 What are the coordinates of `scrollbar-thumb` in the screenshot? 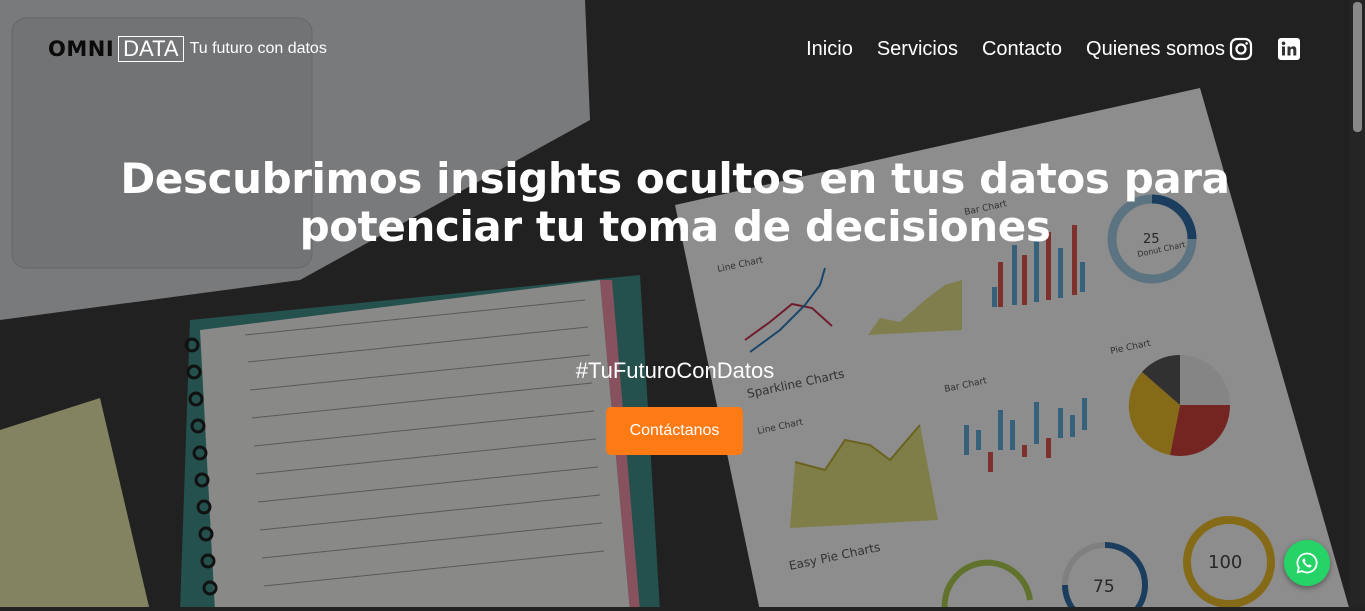 It's located at (1357, 67).